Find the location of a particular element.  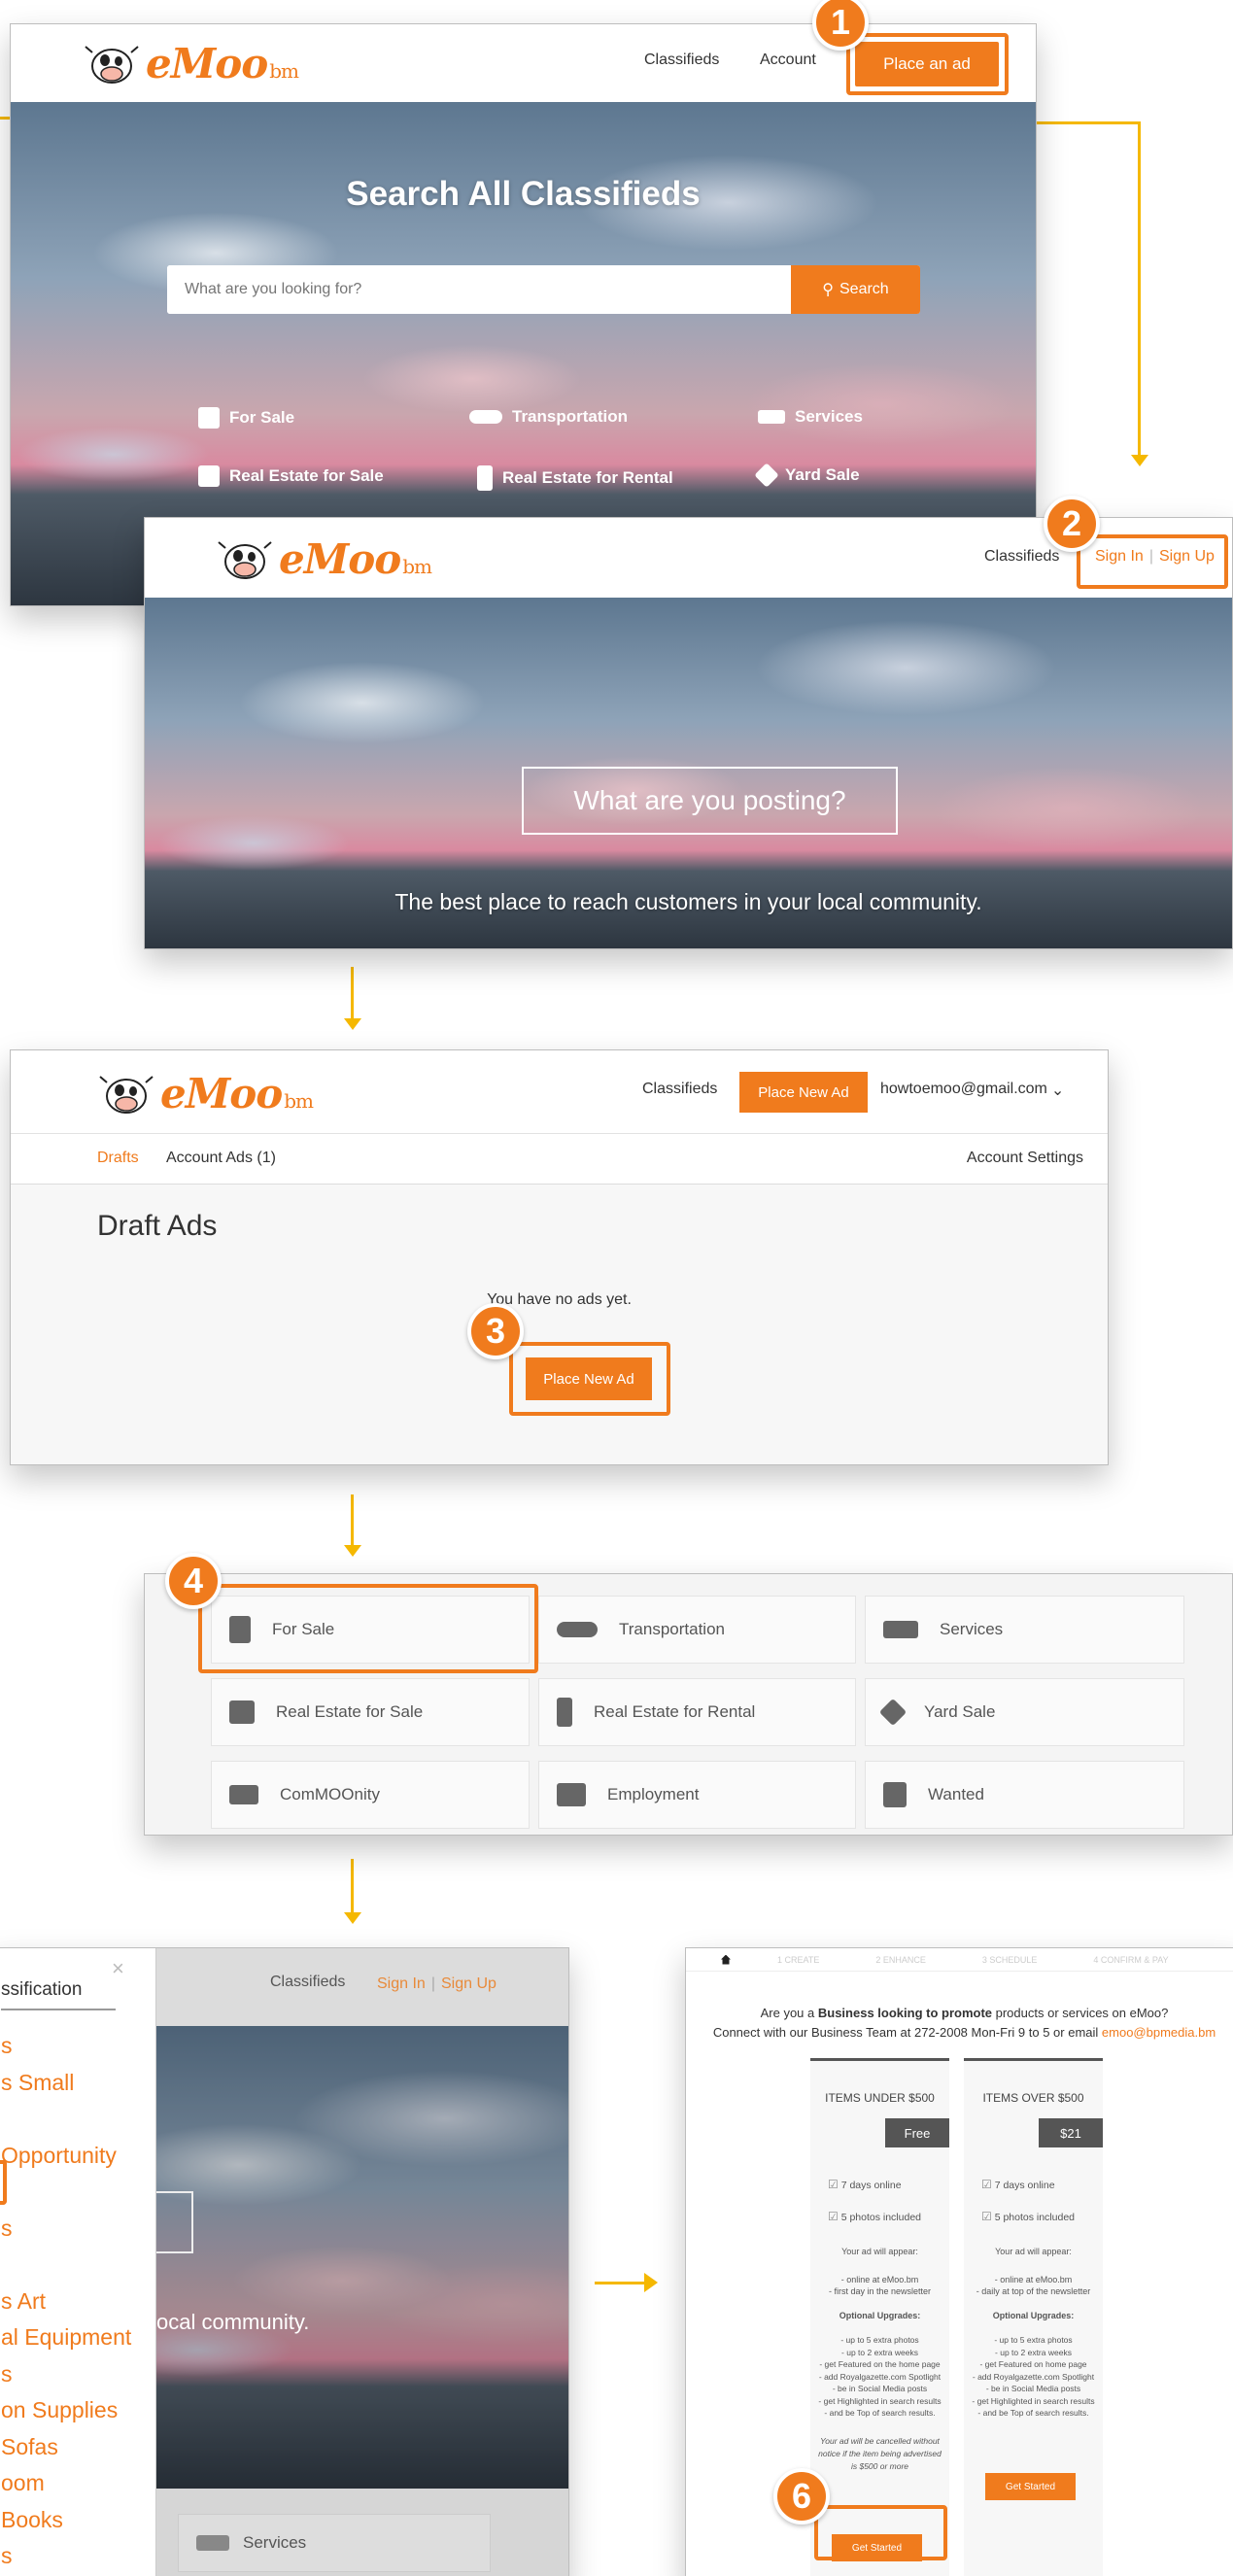

logo-wordmark: eMoo bm is located at coordinates (355, 559).